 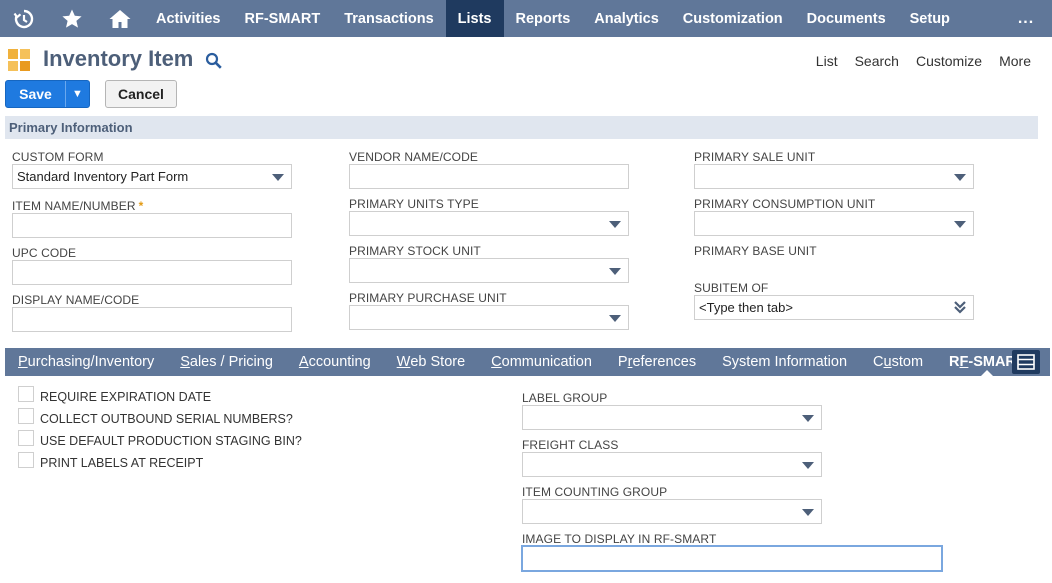 I want to click on print-labels-checkbox, so click(x=26, y=460).